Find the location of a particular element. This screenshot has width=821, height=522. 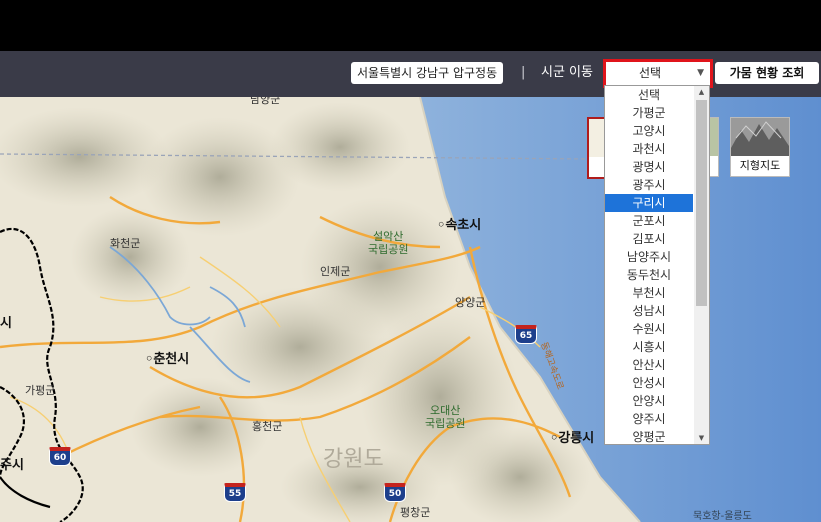

dropdown-option: 수원시 is located at coordinates (649, 329).